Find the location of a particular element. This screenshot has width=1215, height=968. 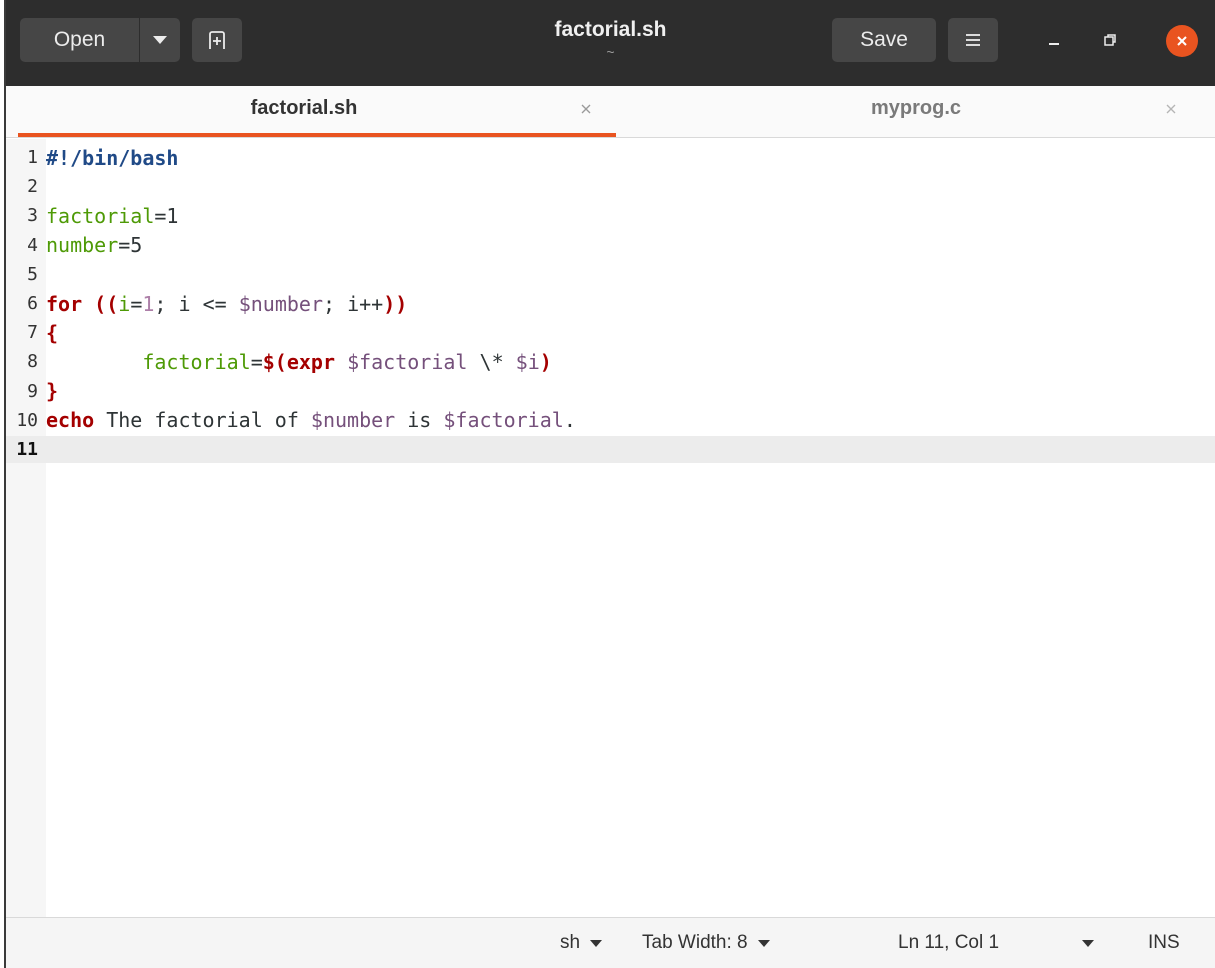

cursor-position: Ln 11, Col 1 is located at coordinates (948, 943).